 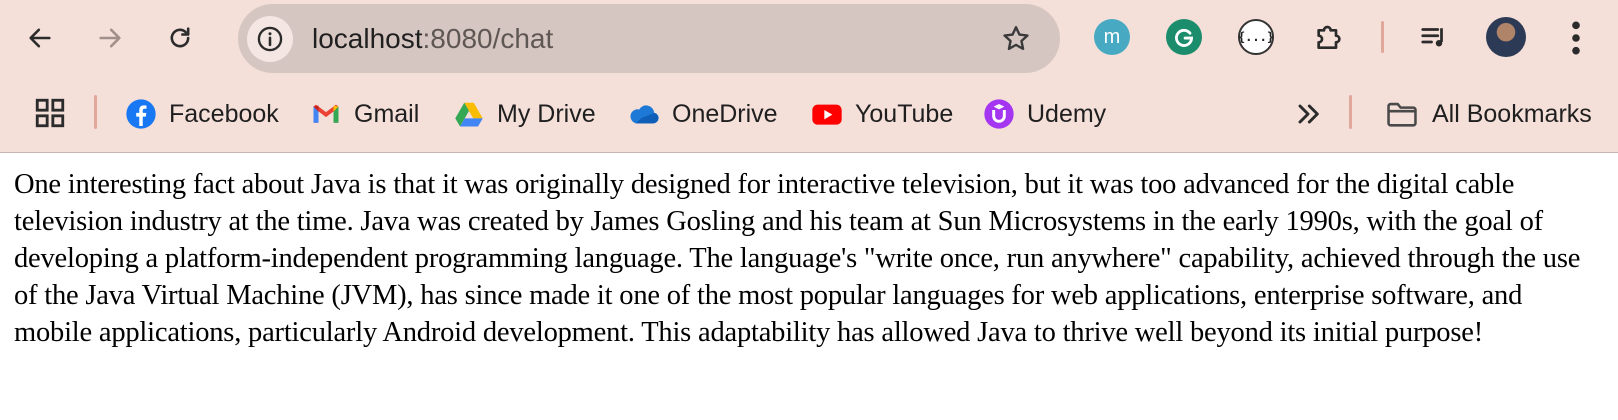 I want to click on bookmark-udemy: Udemy, so click(x=1044, y=114).